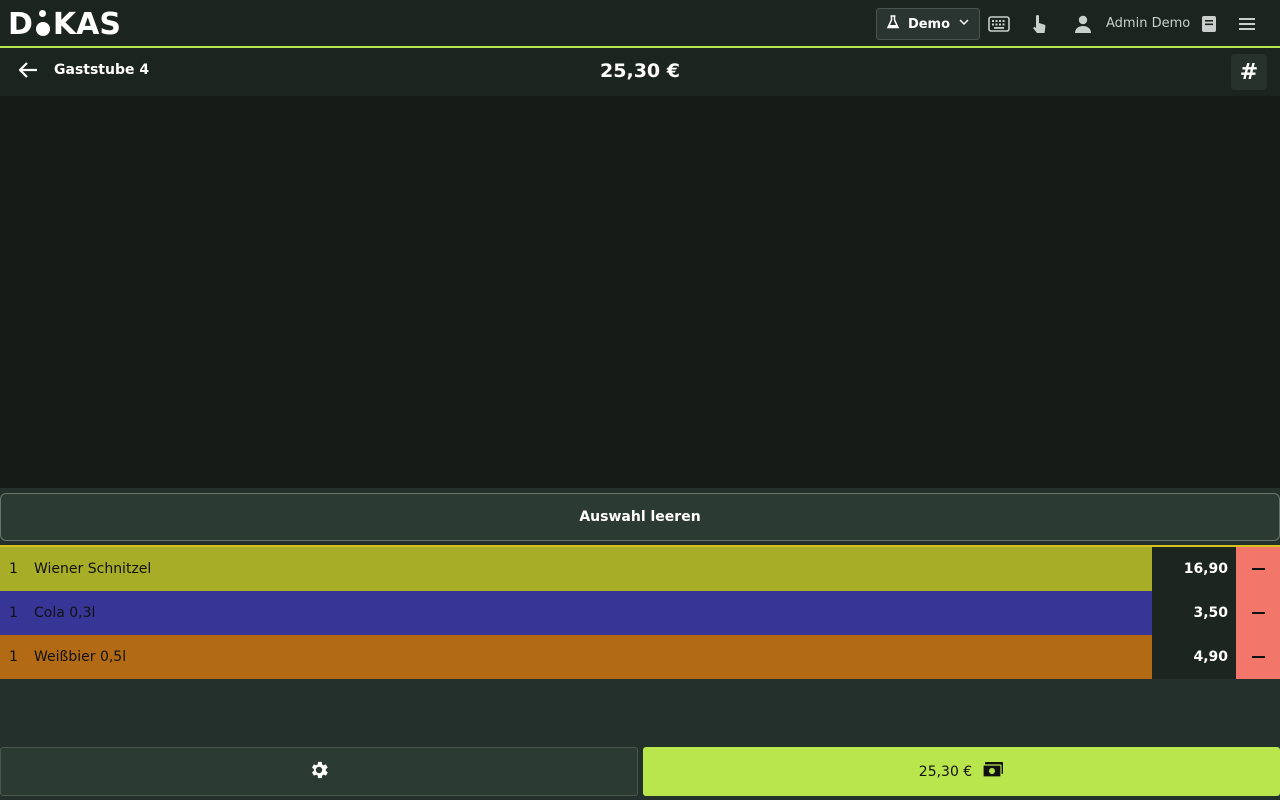 The width and height of the screenshot is (1280, 800). What do you see at coordinates (576, 569) in the screenshot?
I see `order-item: 1 Wiener Schnitzel` at bounding box center [576, 569].